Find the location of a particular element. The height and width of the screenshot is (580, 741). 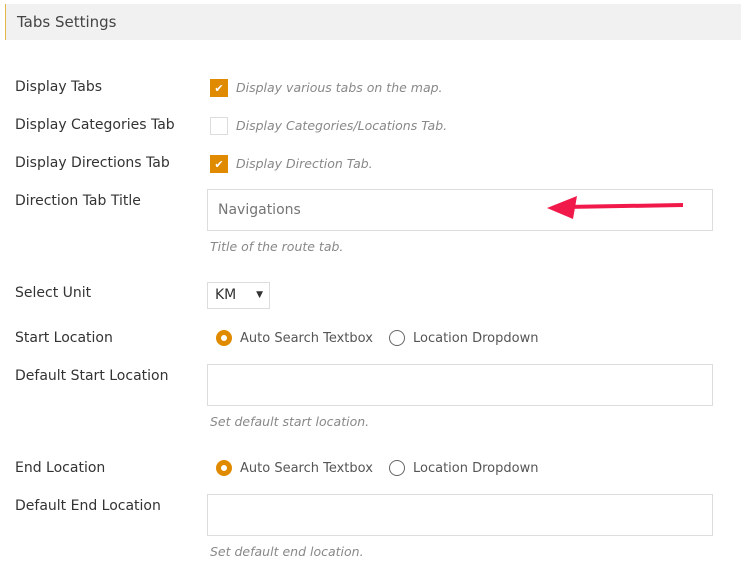

start-auto-search-label: Auto Search Textbox is located at coordinates (306, 338).